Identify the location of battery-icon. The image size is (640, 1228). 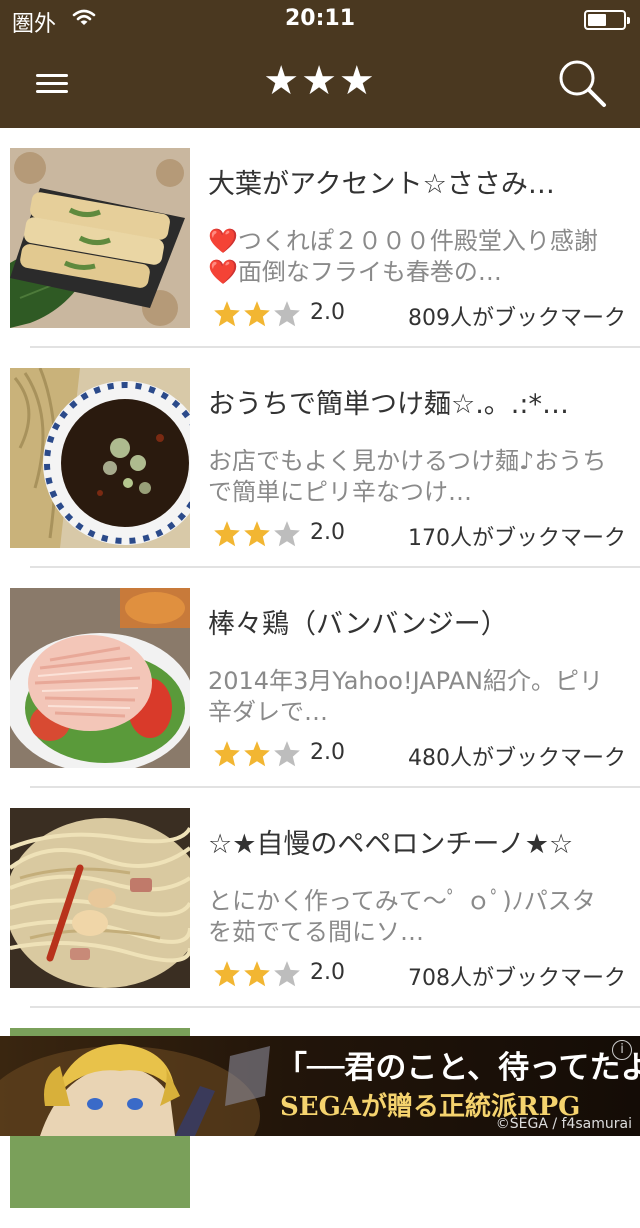
(607, 20).